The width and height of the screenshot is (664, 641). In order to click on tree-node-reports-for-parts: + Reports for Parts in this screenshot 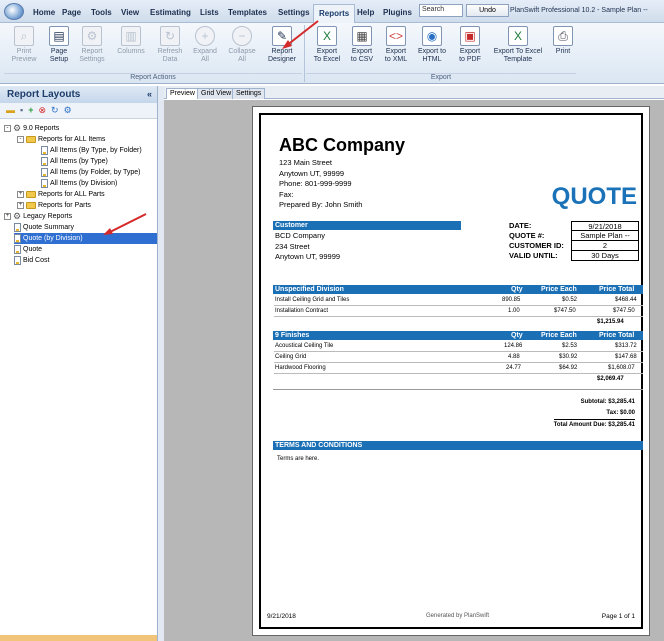, I will do `click(54, 205)`.